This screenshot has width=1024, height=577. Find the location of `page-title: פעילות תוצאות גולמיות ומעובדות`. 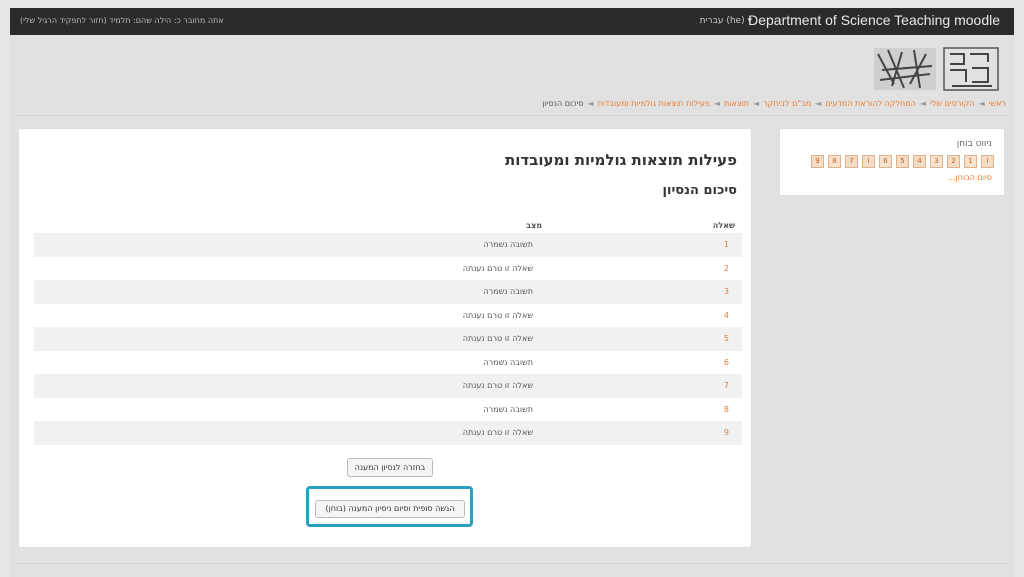

page-title: פעילות תוצאות גולמיות ומעובדות is located at coordinates (620, 160).